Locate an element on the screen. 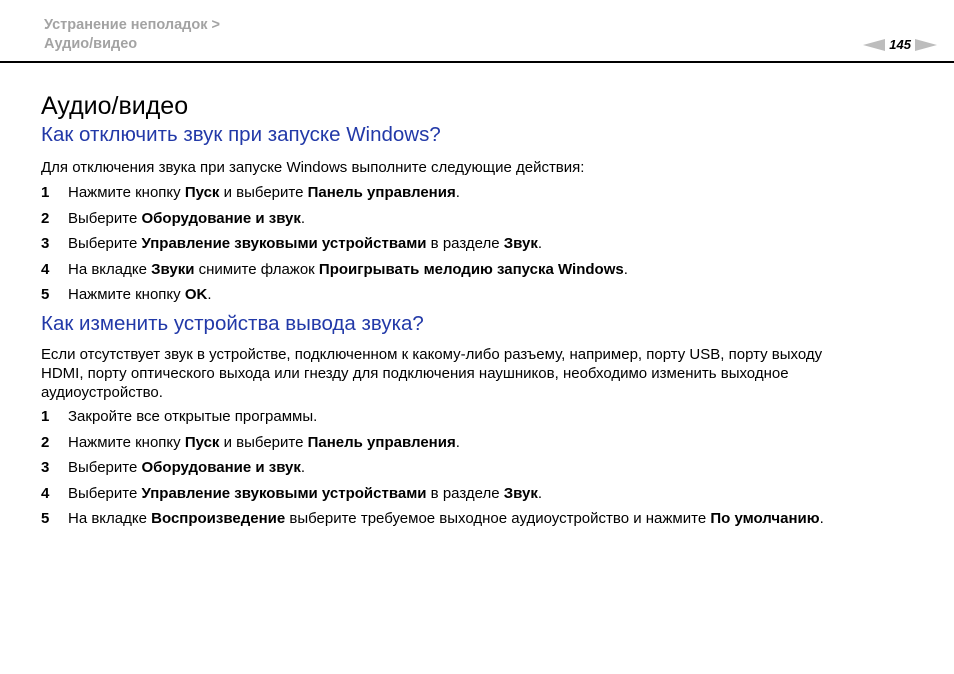 The image size is (954, 674). step-item: 3 Выберите Оборудование и звук. is located at coordinates (481, 467).